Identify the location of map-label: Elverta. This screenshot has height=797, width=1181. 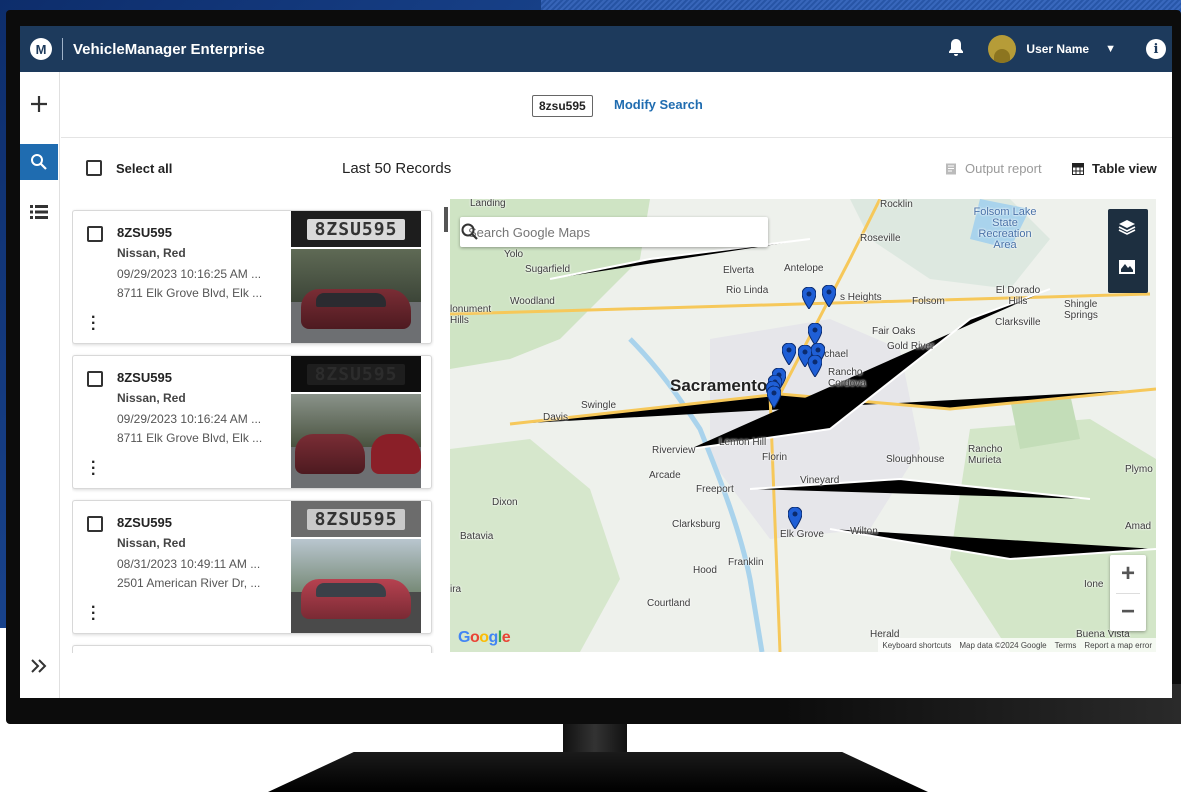
(739, 270).